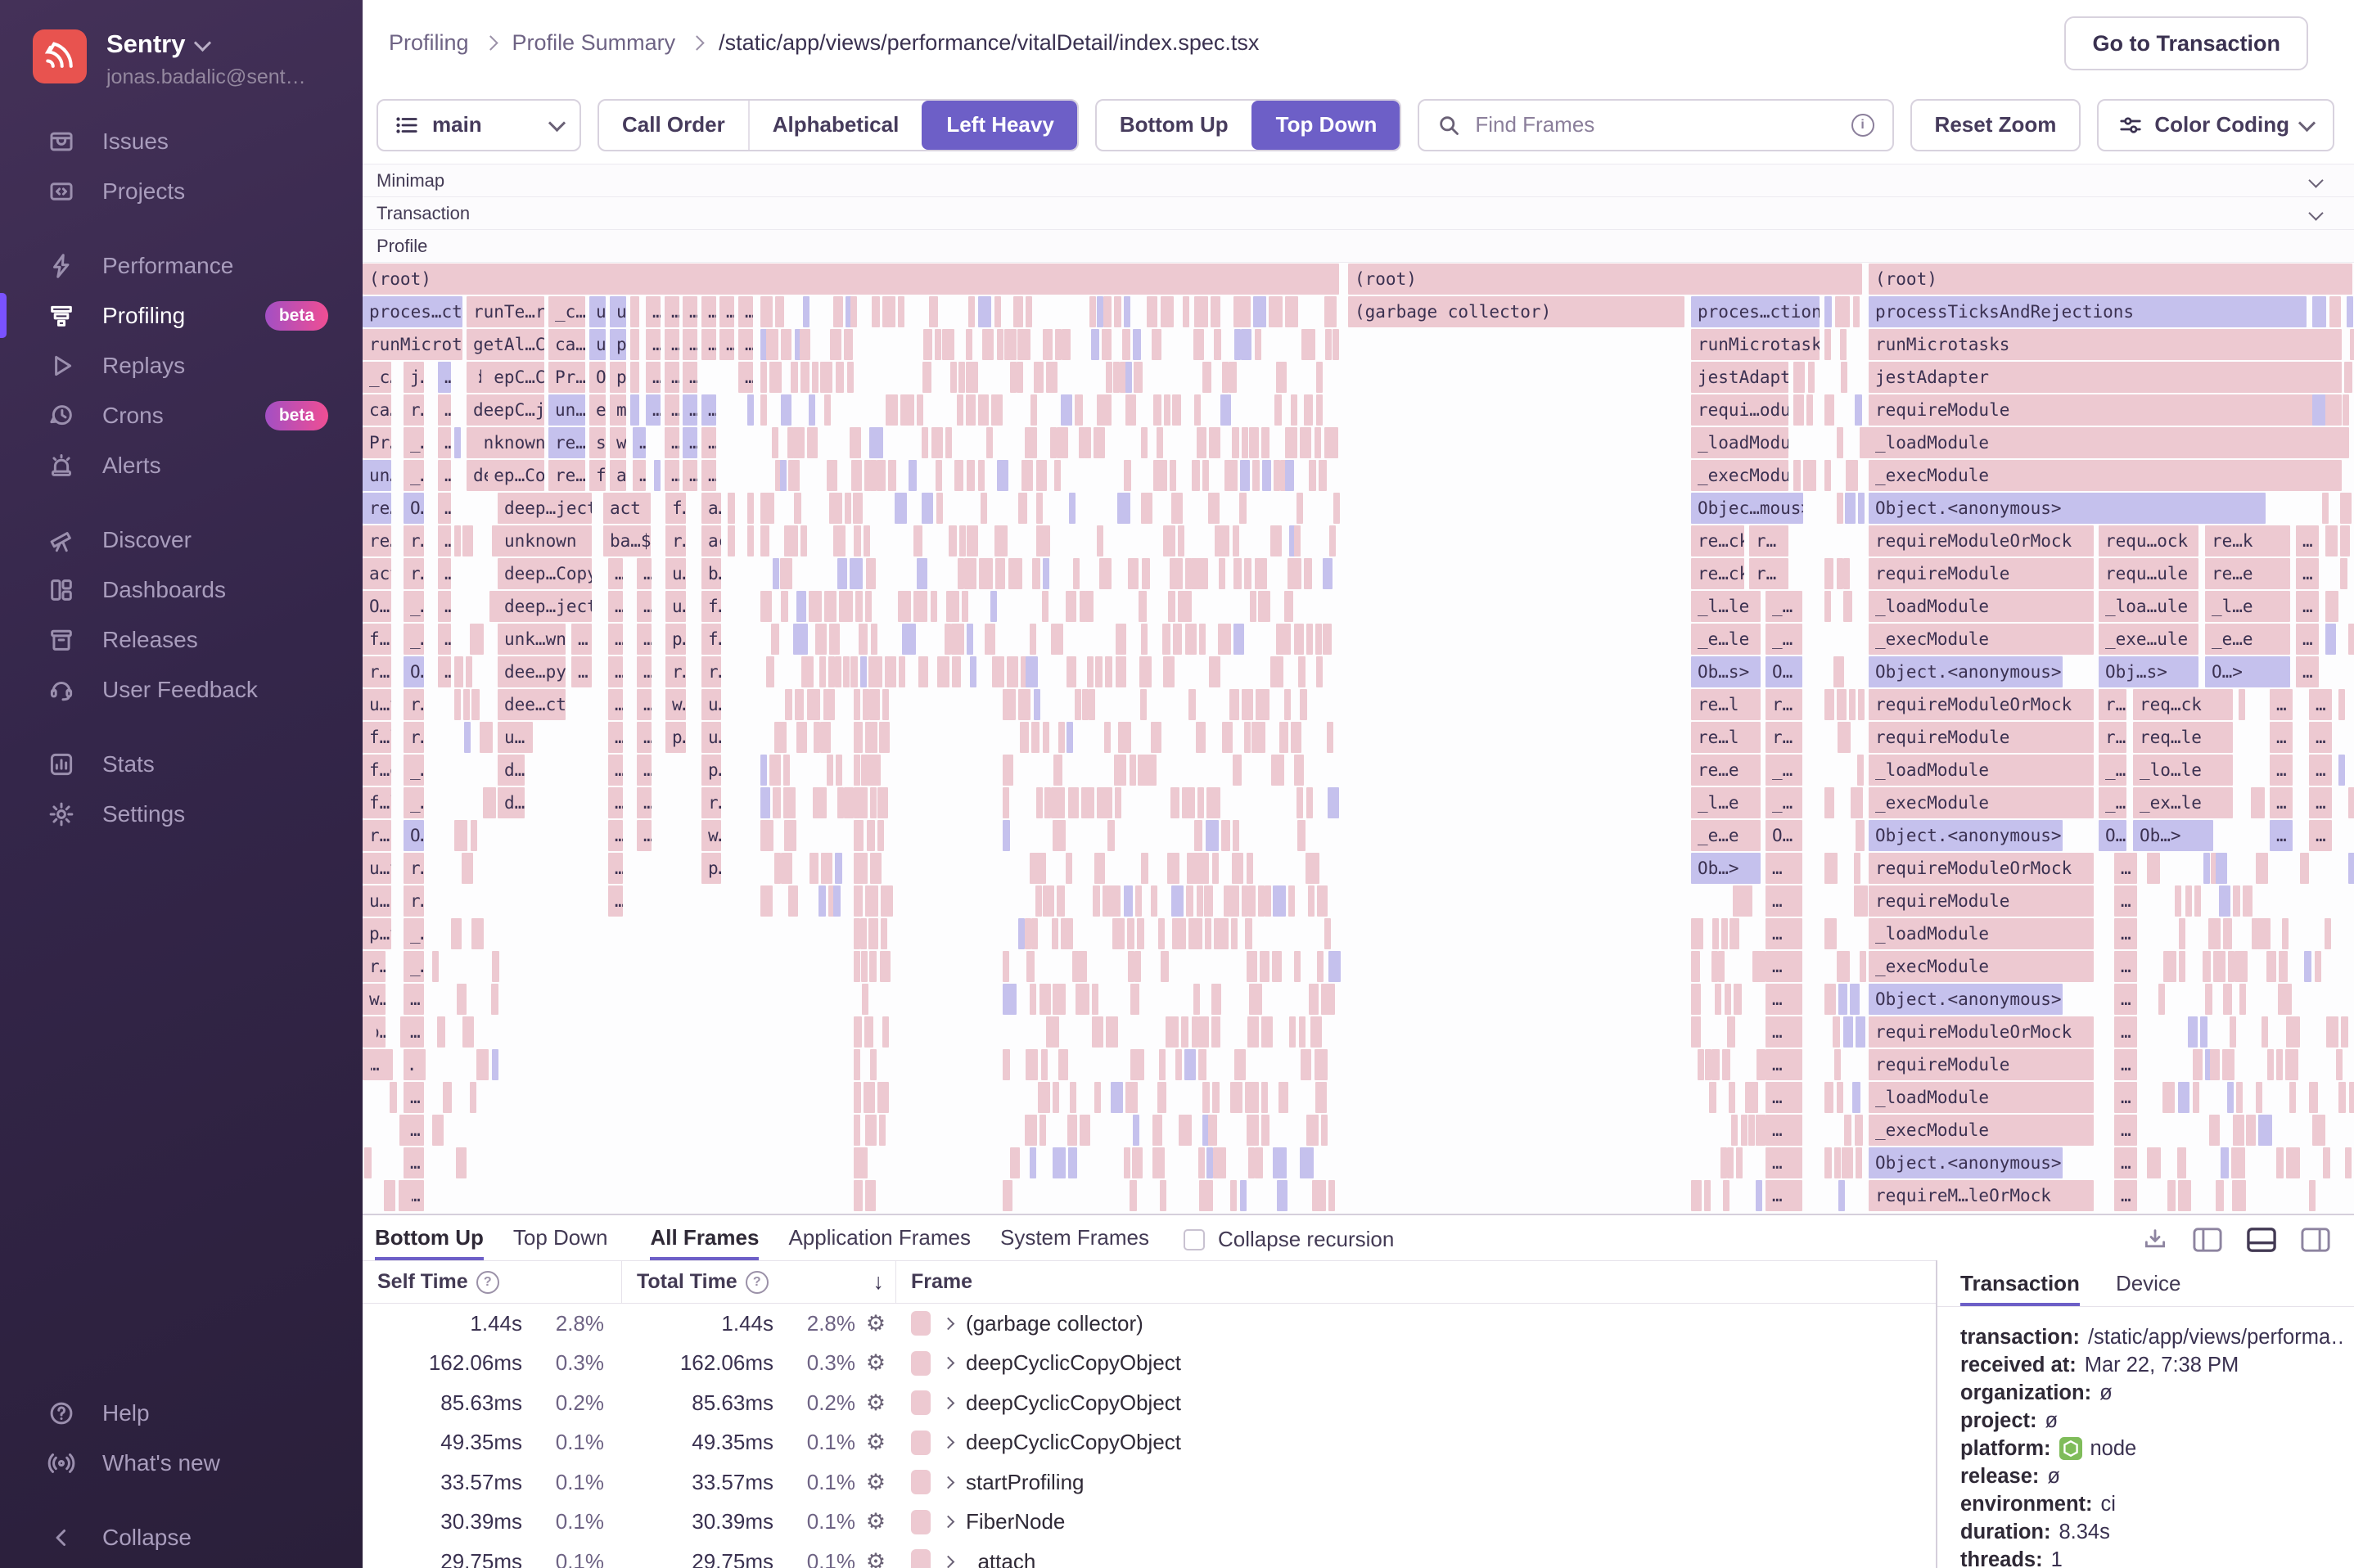 This screenshot has width=2354, height=1568. What do you see at coordinates (414, 573) in the screenshot?
I see `flame-frame-re: r…e` at bounding box center [414, 573].